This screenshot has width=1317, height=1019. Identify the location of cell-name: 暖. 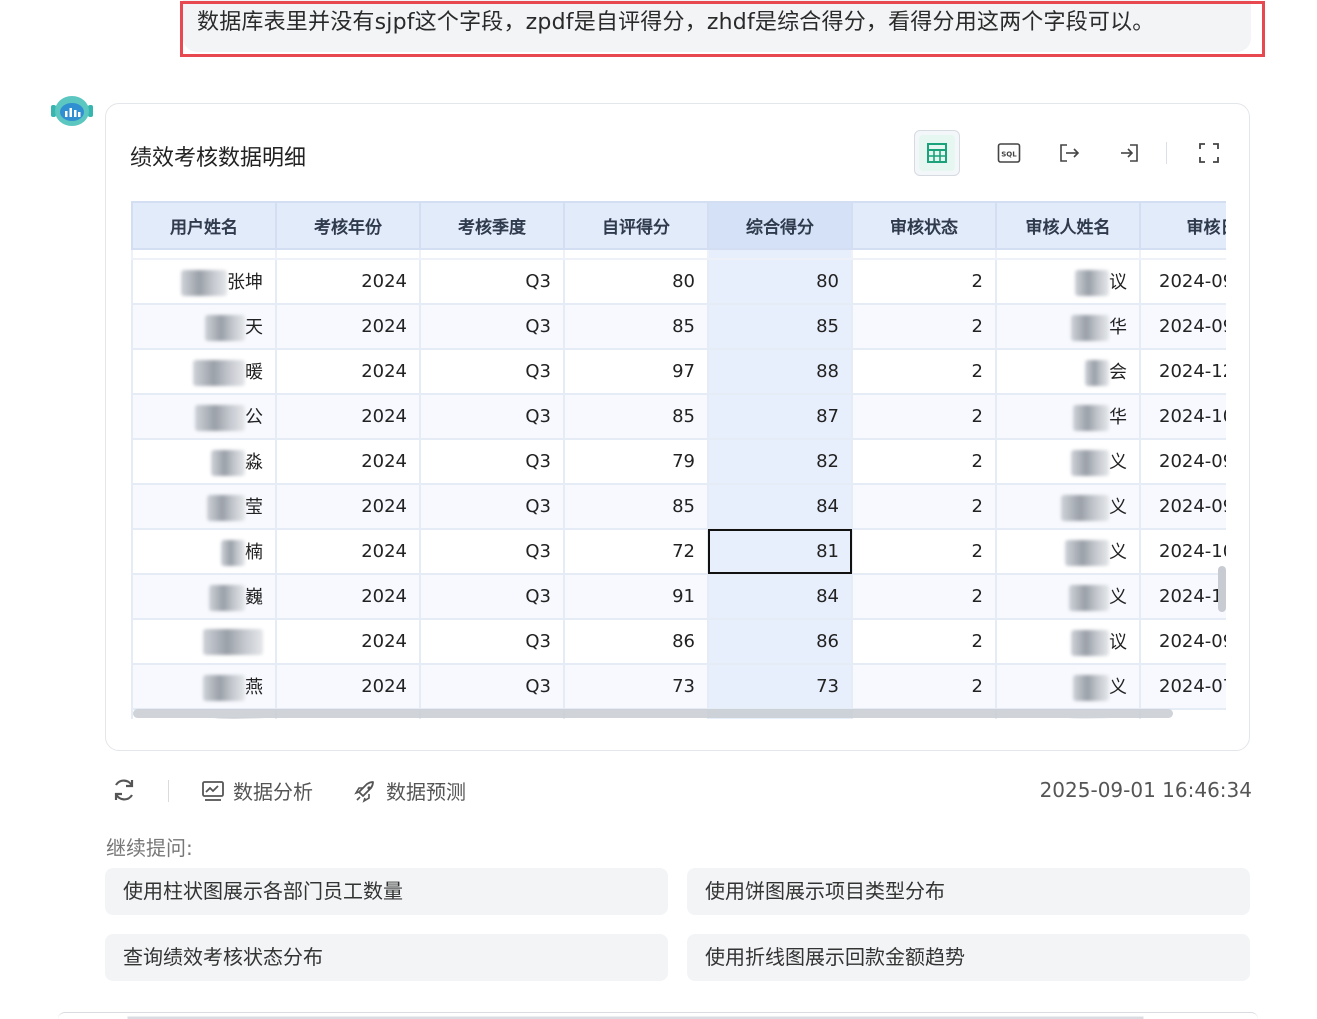
(204, 371).